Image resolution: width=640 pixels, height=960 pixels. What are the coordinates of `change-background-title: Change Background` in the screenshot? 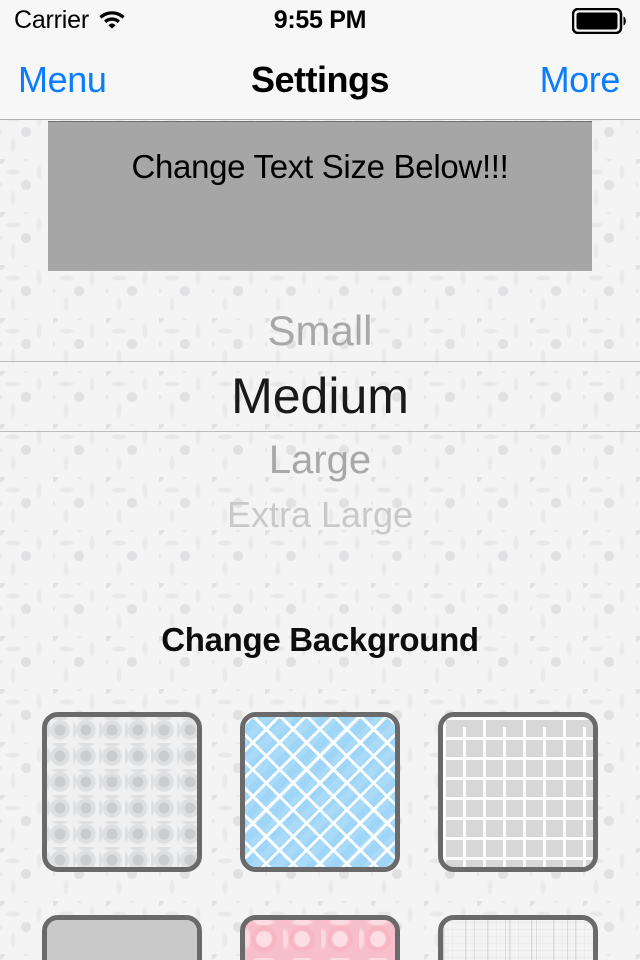 It's located at (320, 639).